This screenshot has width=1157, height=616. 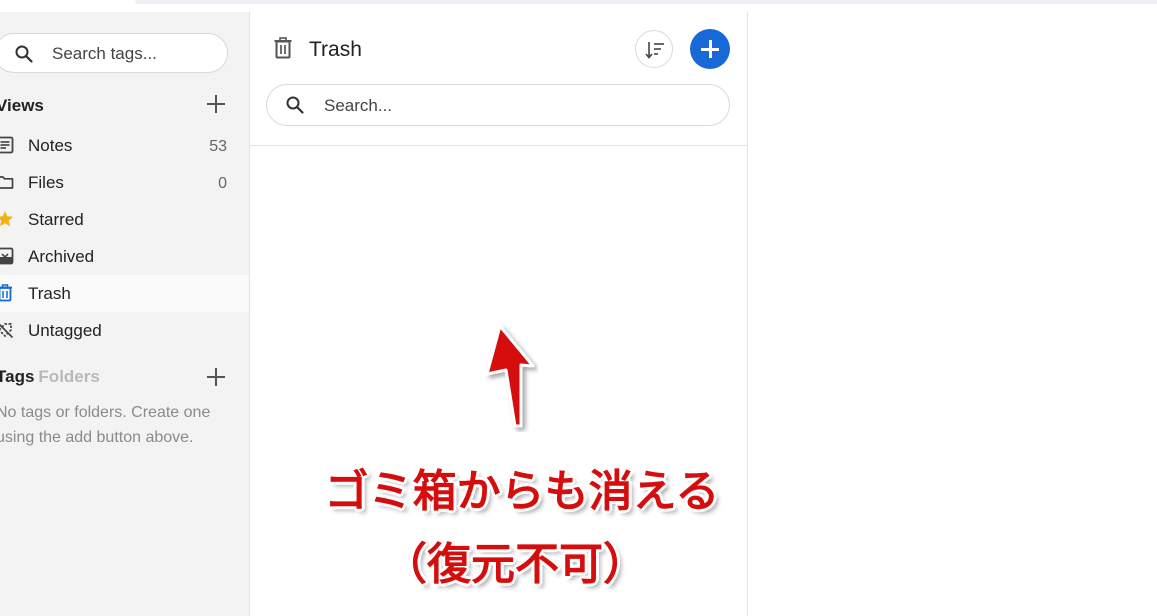 What do you see at coordinates (216, 377) in the screenshot?
I see `add-tag-button` at bounding box center [216, 377].